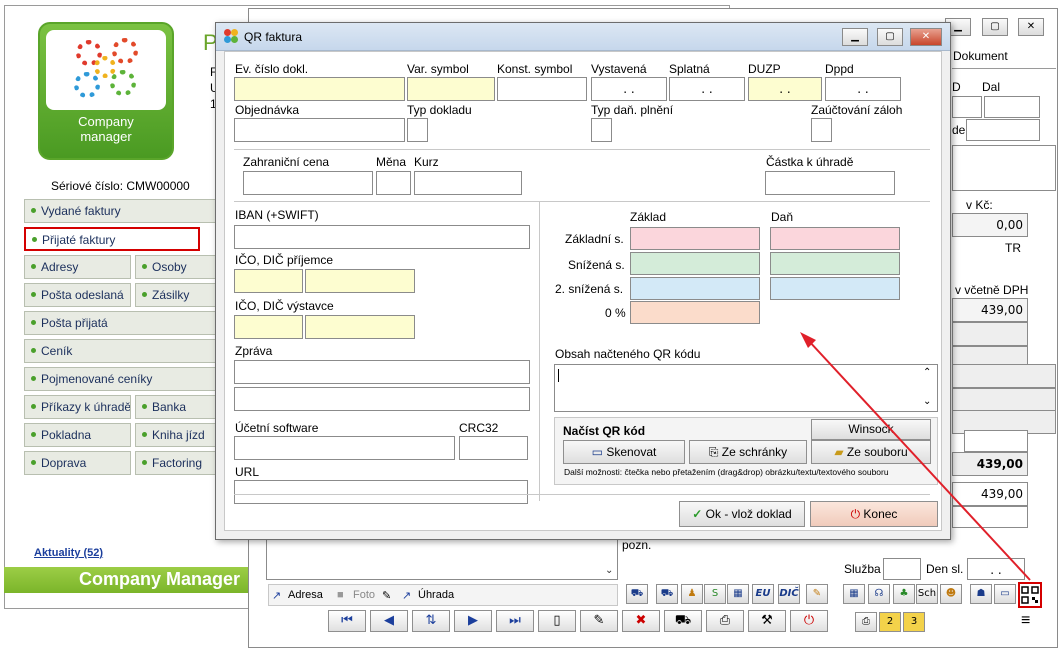  I want to click on annotation-arrow, so click(915, 456).